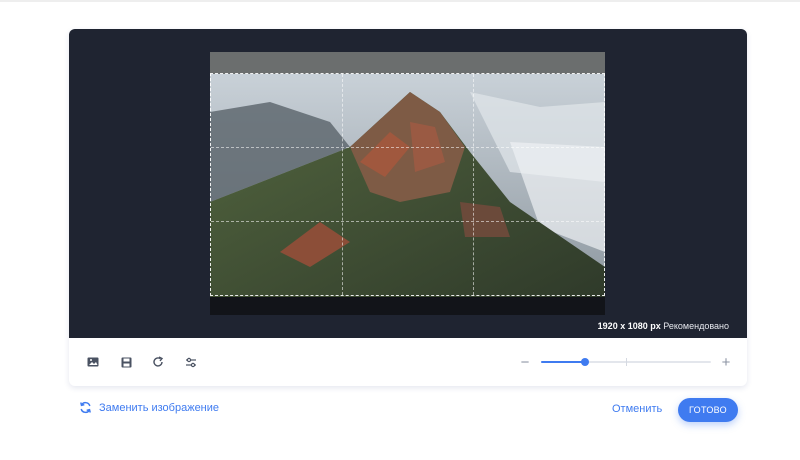 The height and width of the screenshot is (460, 800). What do you see at coordinates (563, 362) in the screenshot?
I see `zoom-slider-fill` at bounding box center [563, 362].